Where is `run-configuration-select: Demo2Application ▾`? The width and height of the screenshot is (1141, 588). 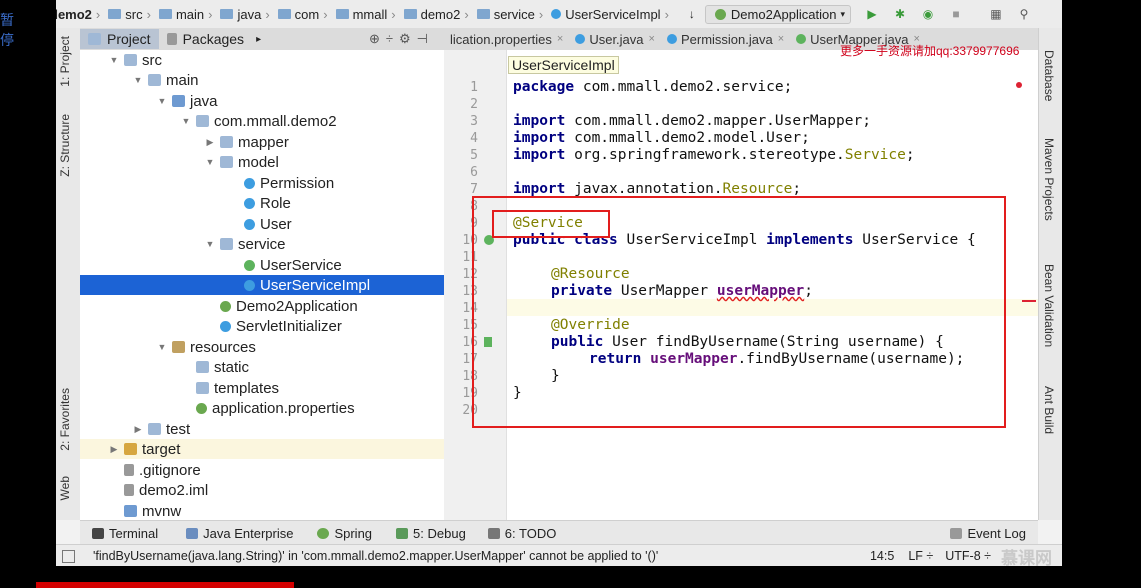 run-configuration-select: Demo2Application ▾ is located at coordinates (777, 14).